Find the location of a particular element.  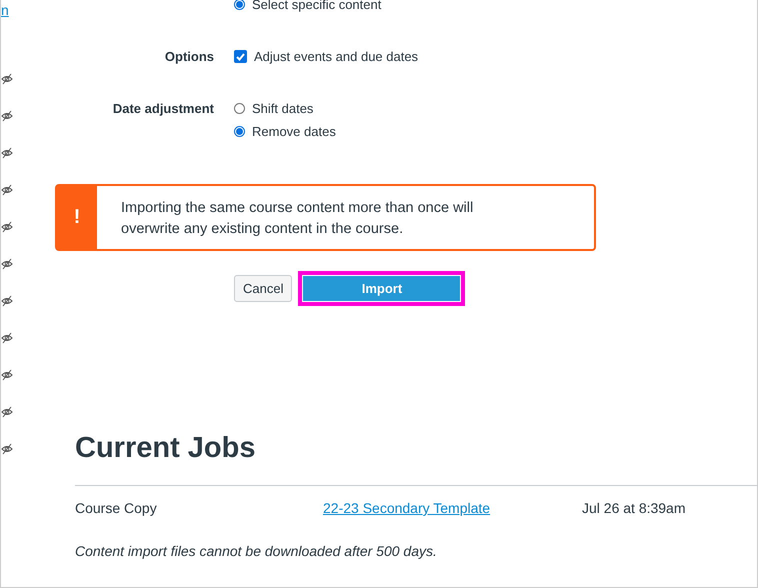

warning-icon: ! is located at coordinates (77, 217).